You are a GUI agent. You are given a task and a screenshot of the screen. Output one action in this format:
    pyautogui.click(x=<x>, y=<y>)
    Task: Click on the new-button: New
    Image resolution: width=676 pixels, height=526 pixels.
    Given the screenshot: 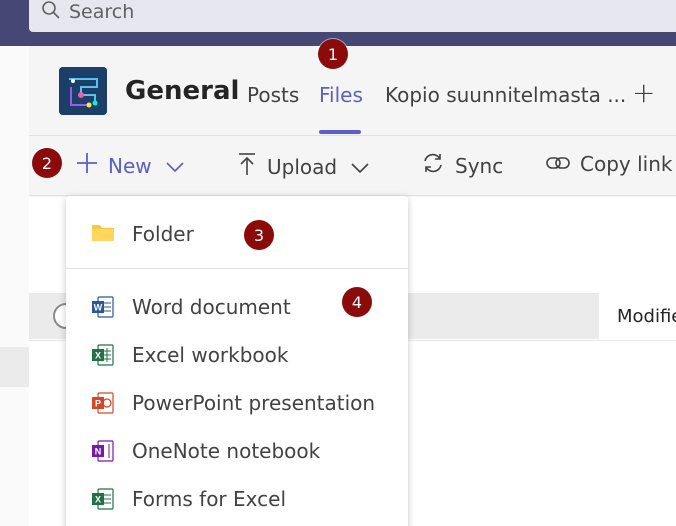 What is the action you would take?
    pyautogui.click(x=130, y=165)
    